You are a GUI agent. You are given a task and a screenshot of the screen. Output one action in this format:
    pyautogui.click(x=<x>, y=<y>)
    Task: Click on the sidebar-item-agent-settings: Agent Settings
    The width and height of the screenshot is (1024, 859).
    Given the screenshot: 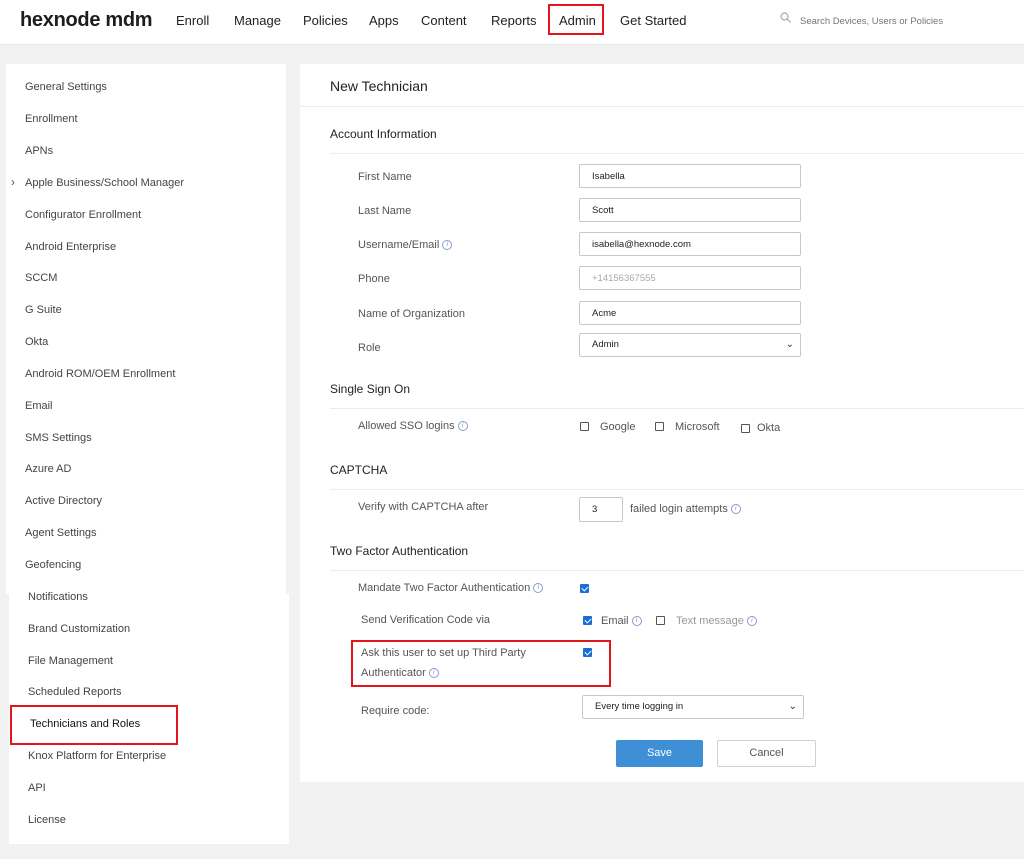 What is the action you would take?
    pyautogui.click(x=61, y=533)
    